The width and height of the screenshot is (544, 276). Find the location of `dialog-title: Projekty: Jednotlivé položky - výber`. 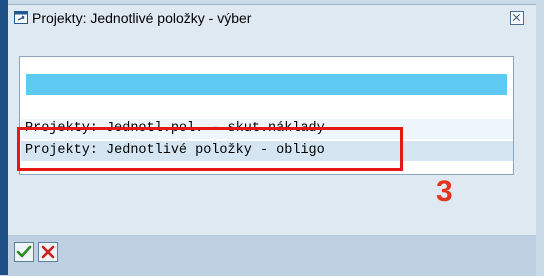

dialog-title: Projekty: Jednotlivé položky - výber is located at coordinates (142, 18).